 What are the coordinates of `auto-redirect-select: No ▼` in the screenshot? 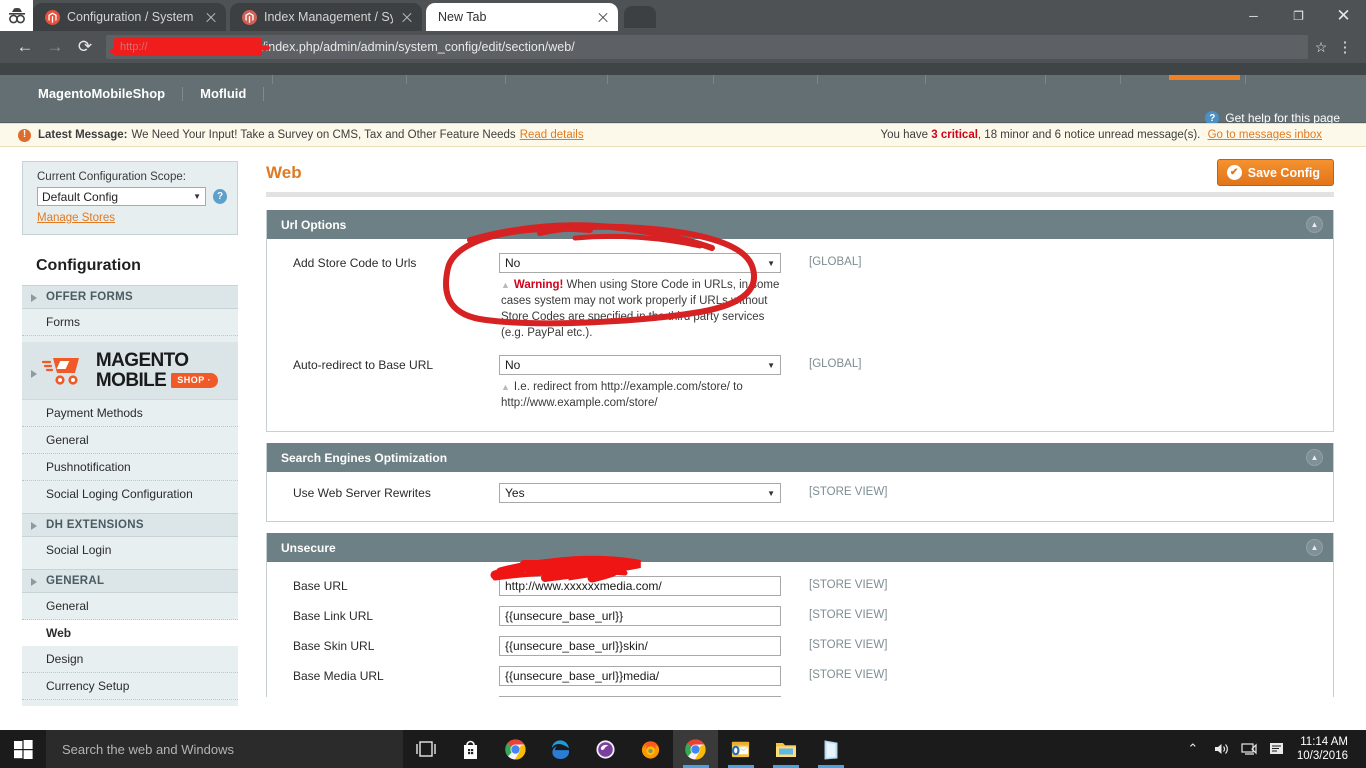 It's located at (640, 365).